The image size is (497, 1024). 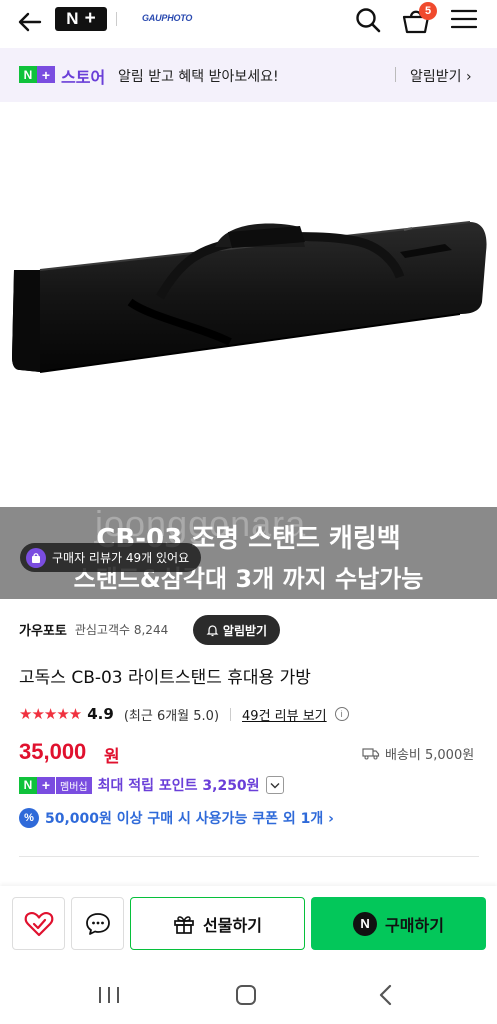 I want to click on store-alarm-label: 알림받기, so click(x=245, y=630).